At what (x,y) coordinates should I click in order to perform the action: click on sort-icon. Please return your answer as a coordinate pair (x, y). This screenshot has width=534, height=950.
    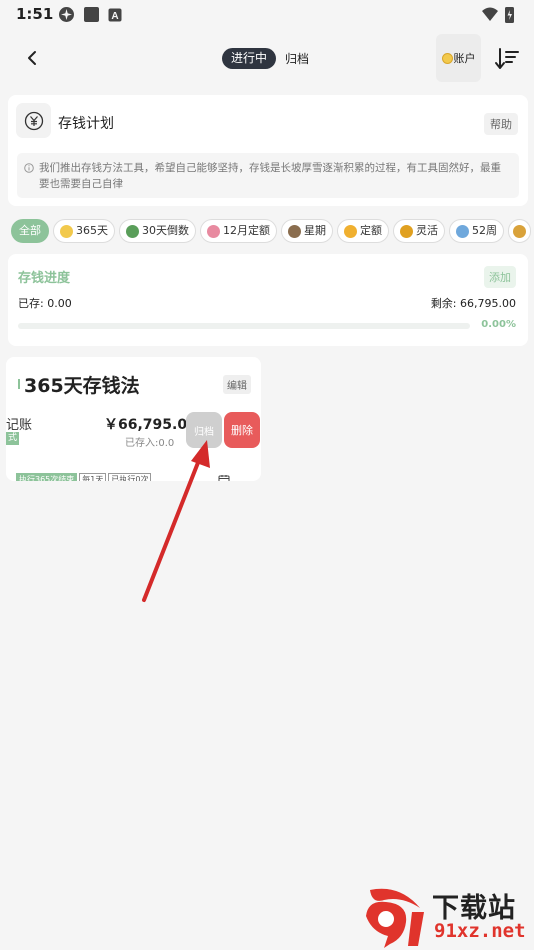
    Looking at the image, I should click on (507, 59).